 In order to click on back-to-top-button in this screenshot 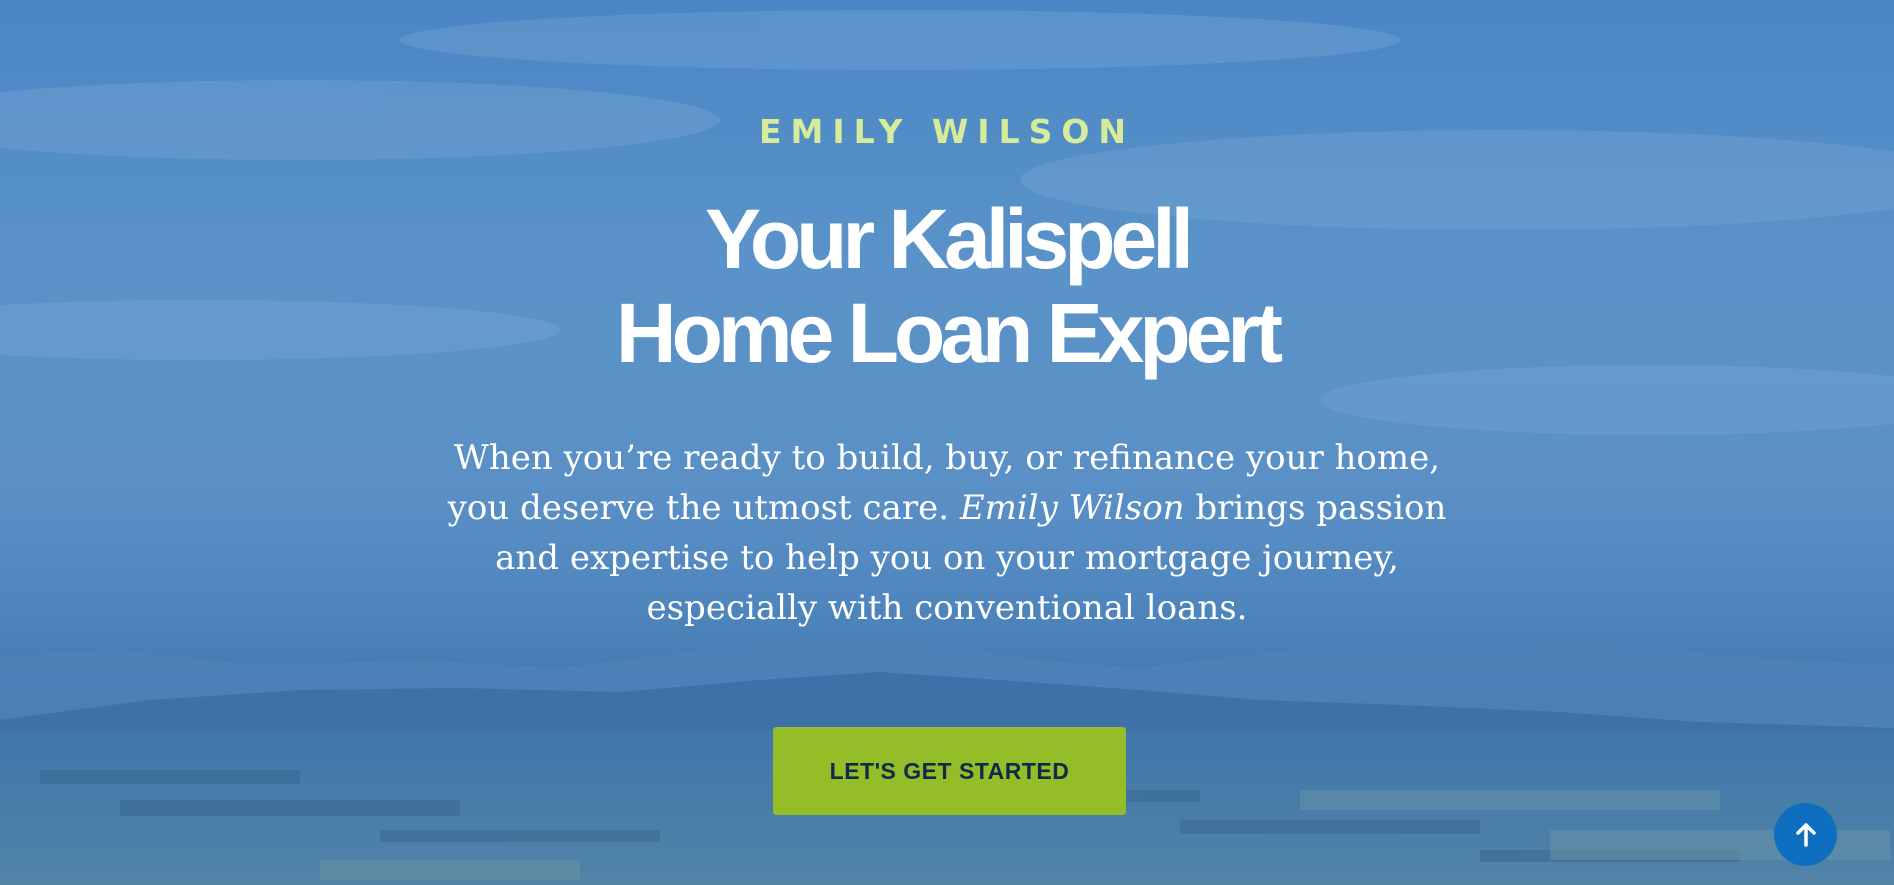, I will do `click(1805, 834)`.